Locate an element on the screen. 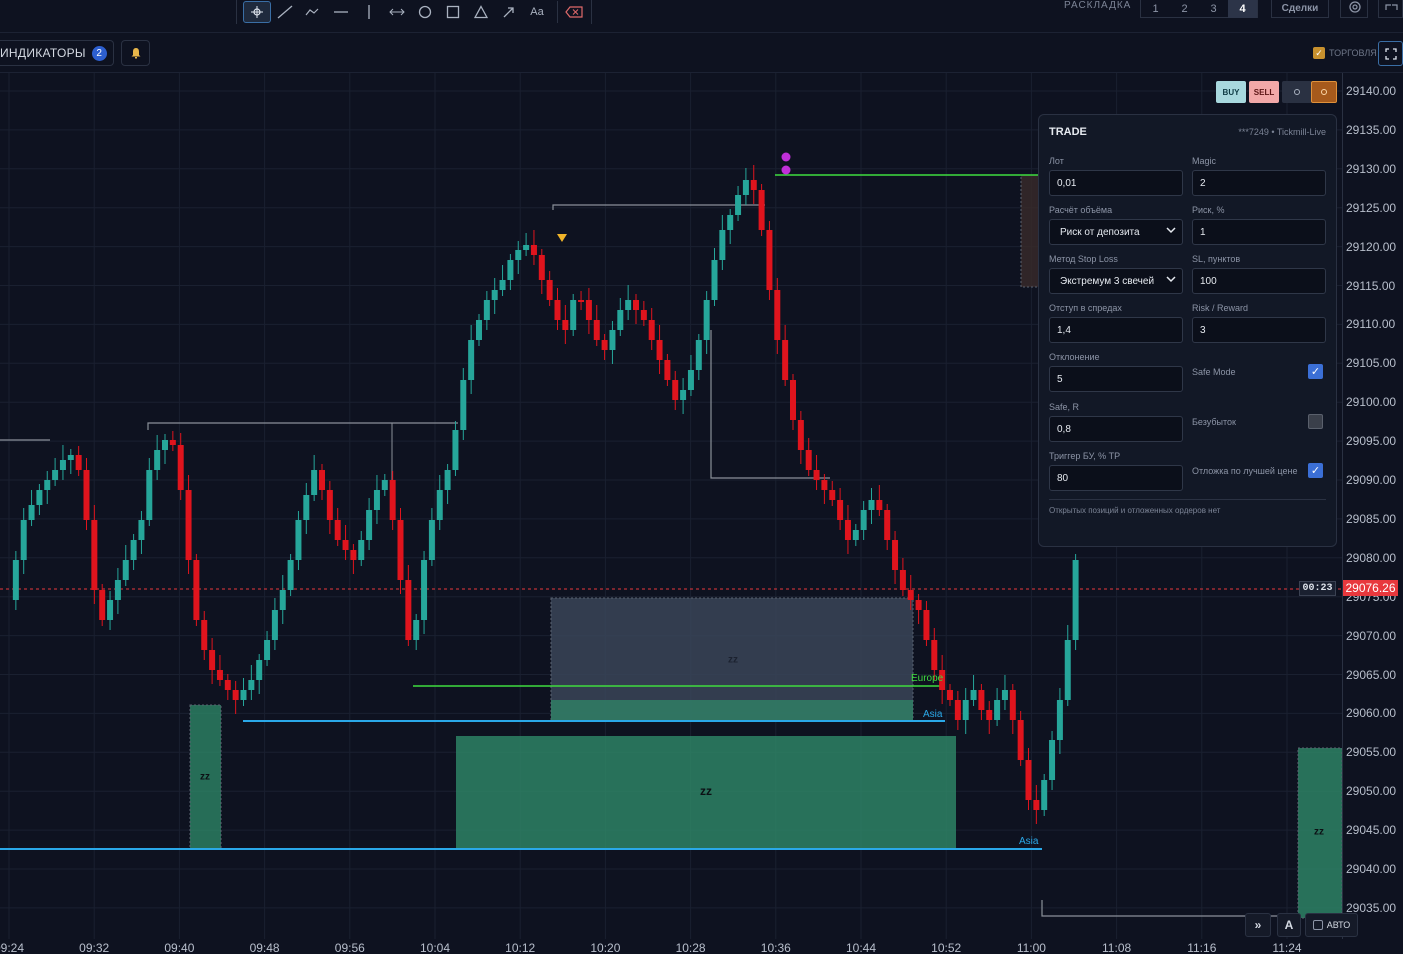 This screenshot has height=954, width=1403. circle-icon is located at coordinates (425, 12).